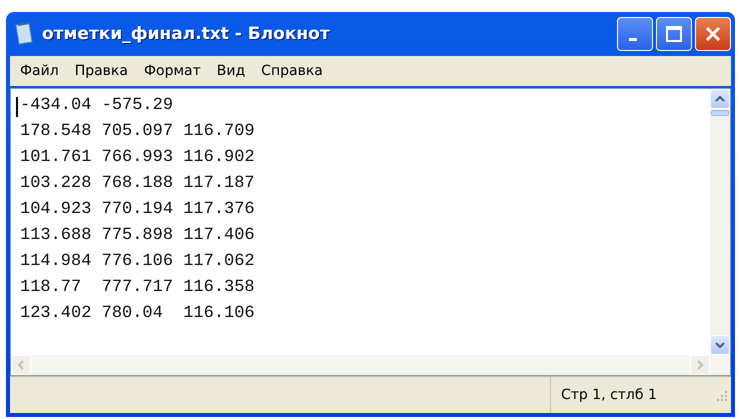 Image resolution: width=739 pixels, height=419 pixels. What do you see at coordinates (137, 262) in the screenshot?
I see `text-line: 114.984 776.106 117.062` at bounding box center [137, 262].